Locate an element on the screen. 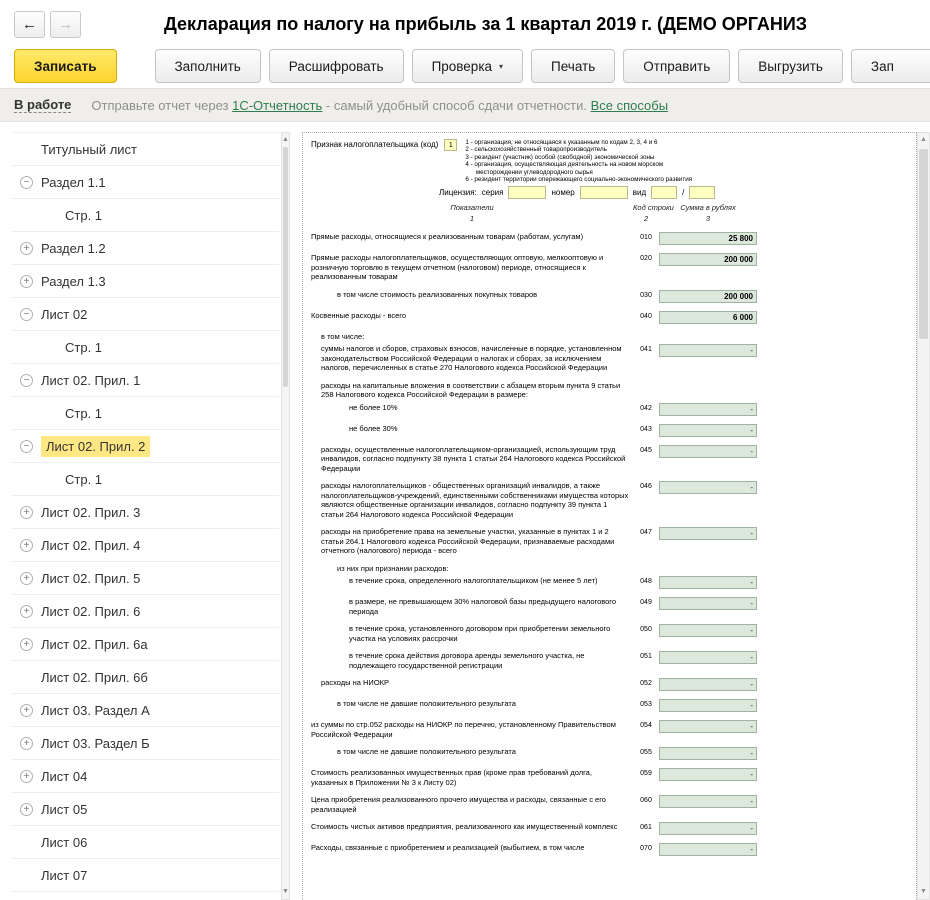 The width and height of the screenshot is (930, 900). sidebar-item: + Лист 03. Раздел А is located at coordinates (145, 710).